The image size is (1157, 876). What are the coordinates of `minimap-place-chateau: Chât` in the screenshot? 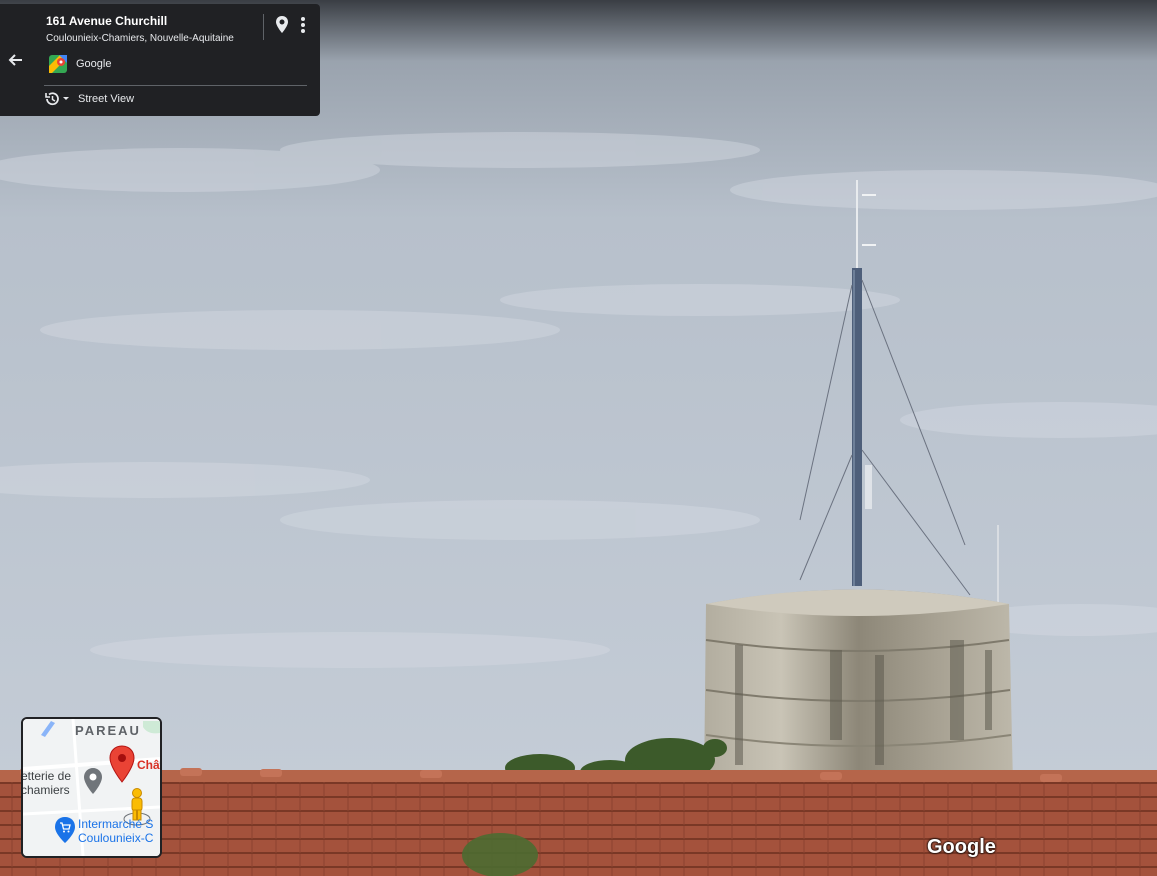 It's located at (149, 765).